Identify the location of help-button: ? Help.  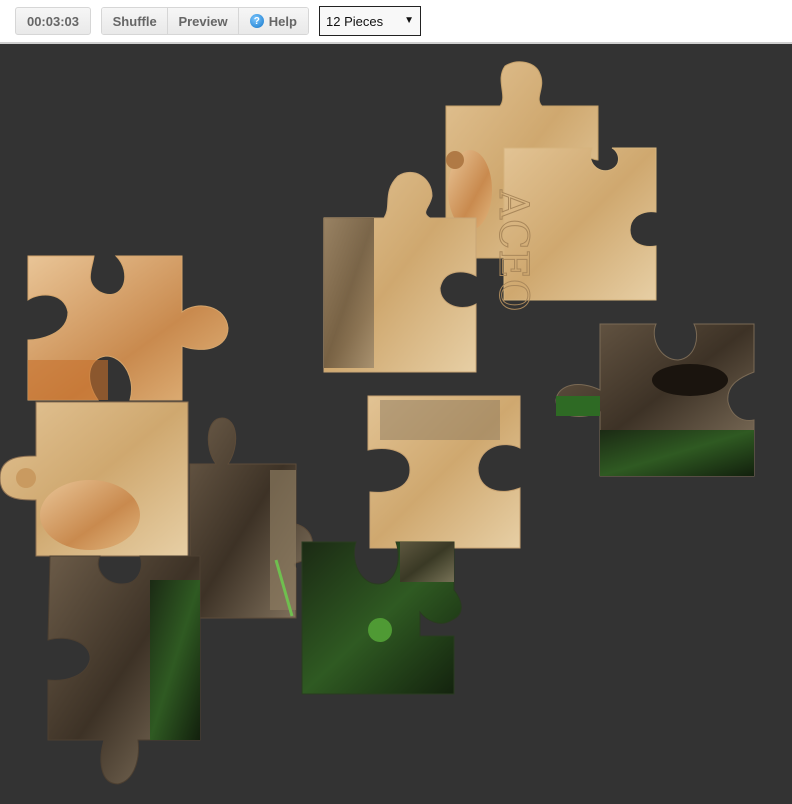
(272, 21).